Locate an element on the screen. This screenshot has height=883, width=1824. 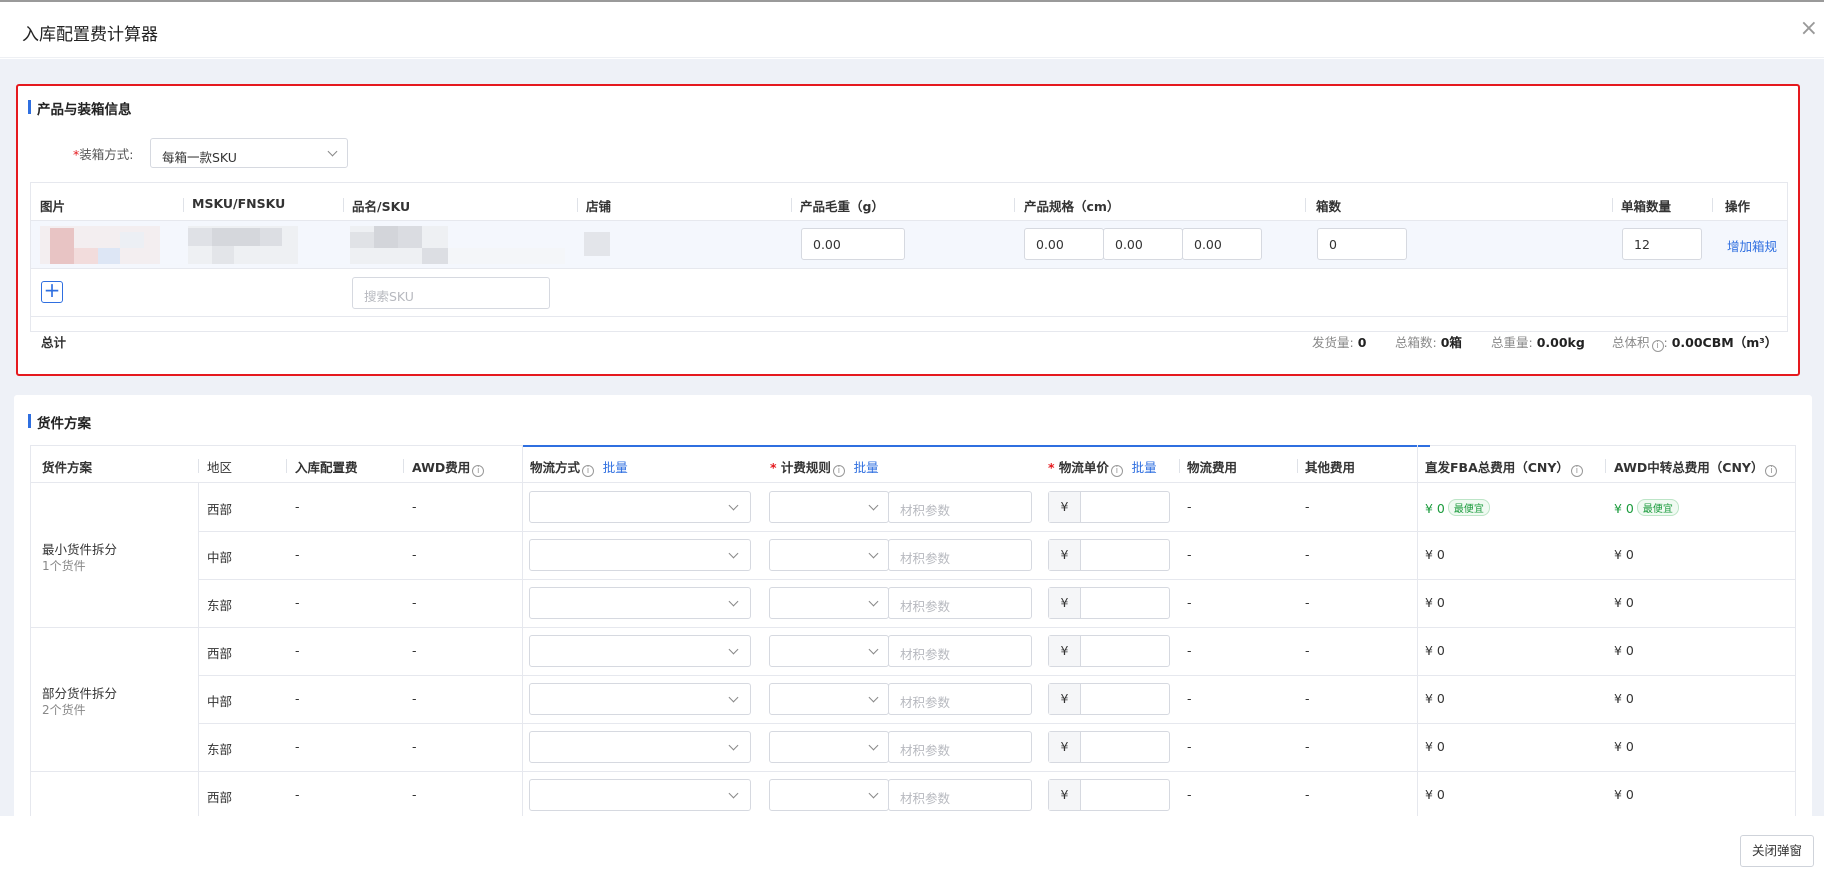
sku-search-input: 搜索SKU is located at coordinates (451, 293).